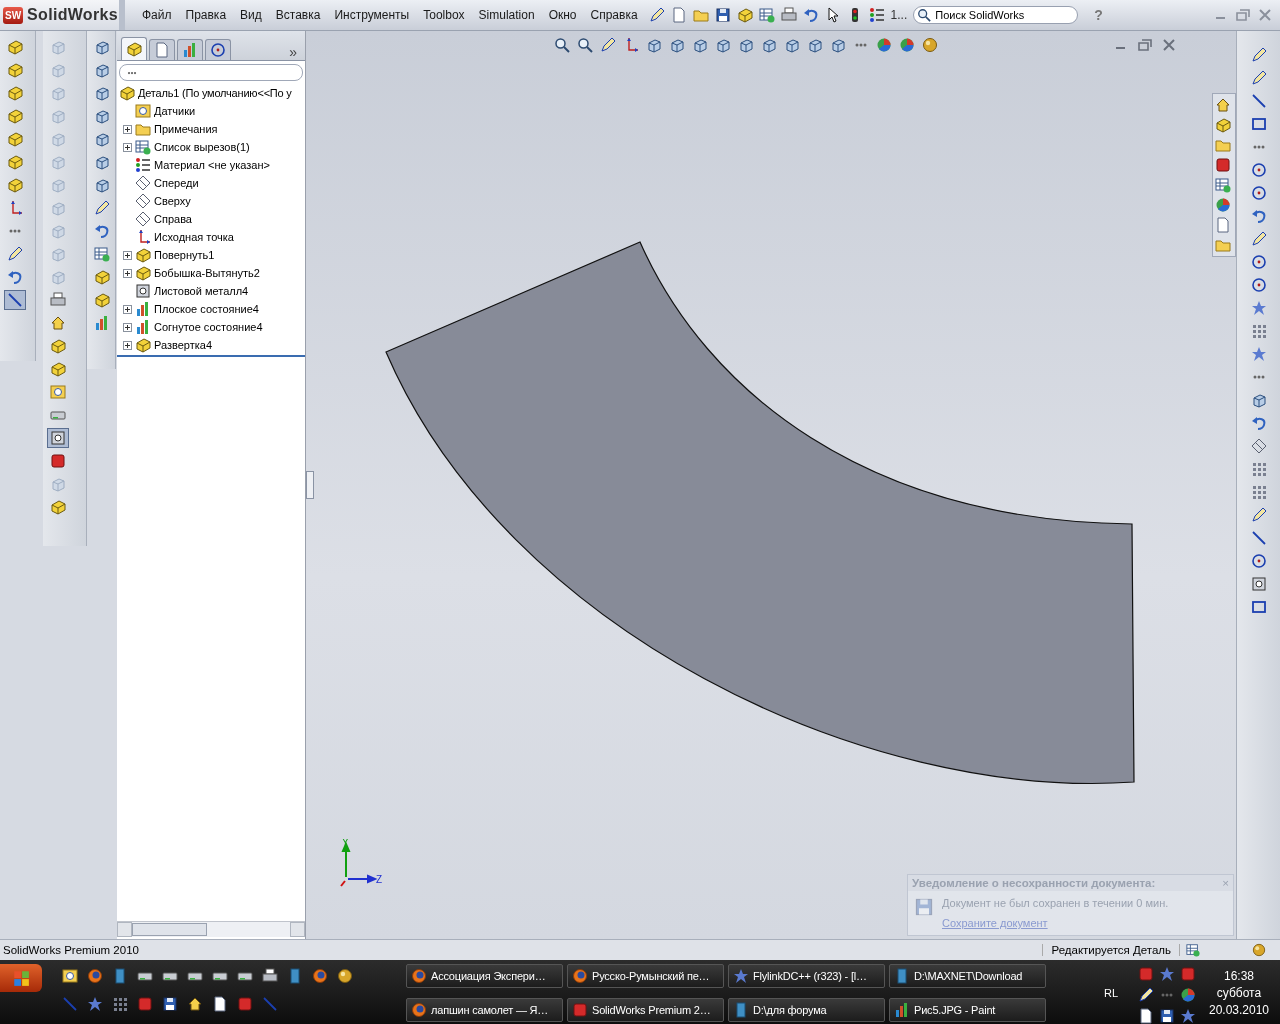 This screenshot has width=1280, height=1024. What do you see at coordinates (157, 15) in the screenshot?
I see `menu-item: Файл` at bounding box center [157, 15].